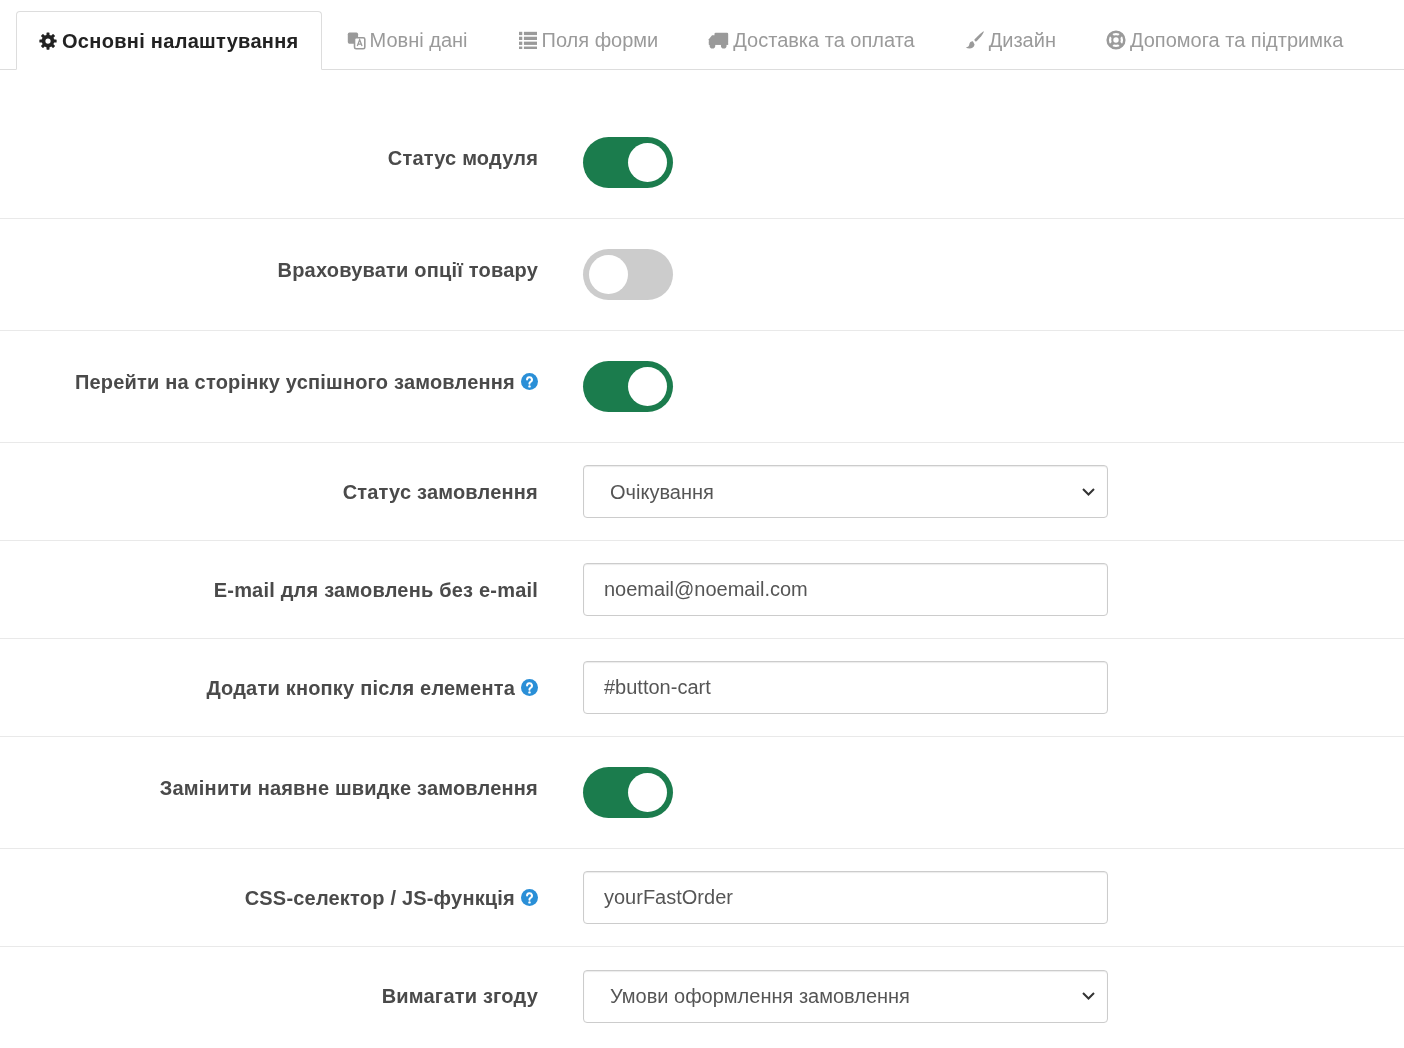 The width and height of the screenshot is (1404, 1048). What do you see at coordinates (462, 158) in the screenshot?
I see `setting-label: Статус модуля` at bounding box center [462, 158].